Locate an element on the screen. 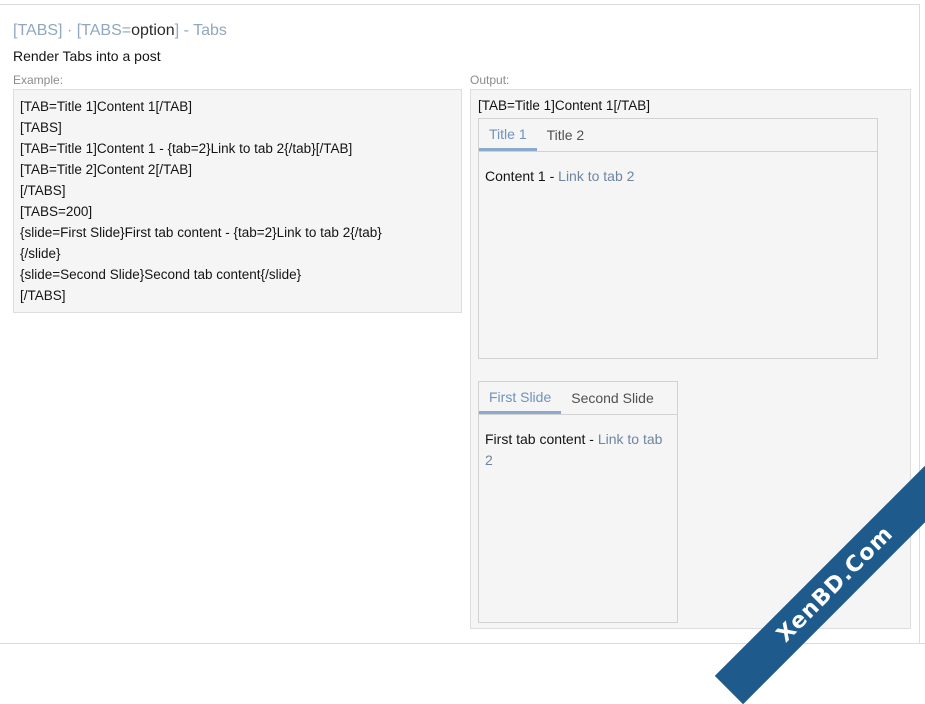 The height and width of the screenshot is (704, 925). tab-first-slide: First Slide is located at coordinates (520, 398).